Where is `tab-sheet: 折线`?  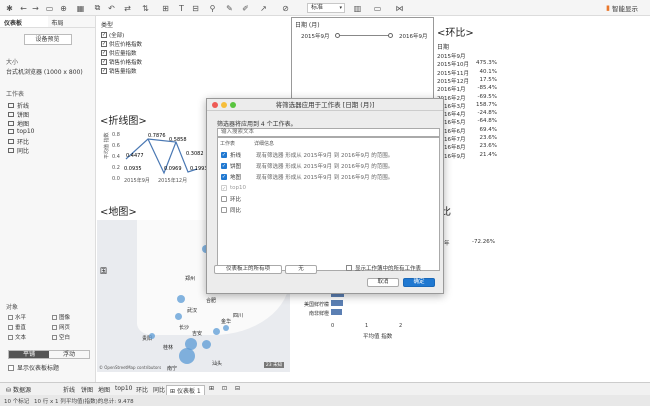
tab-sheet: 折线 is located at coordinates (69, 389).